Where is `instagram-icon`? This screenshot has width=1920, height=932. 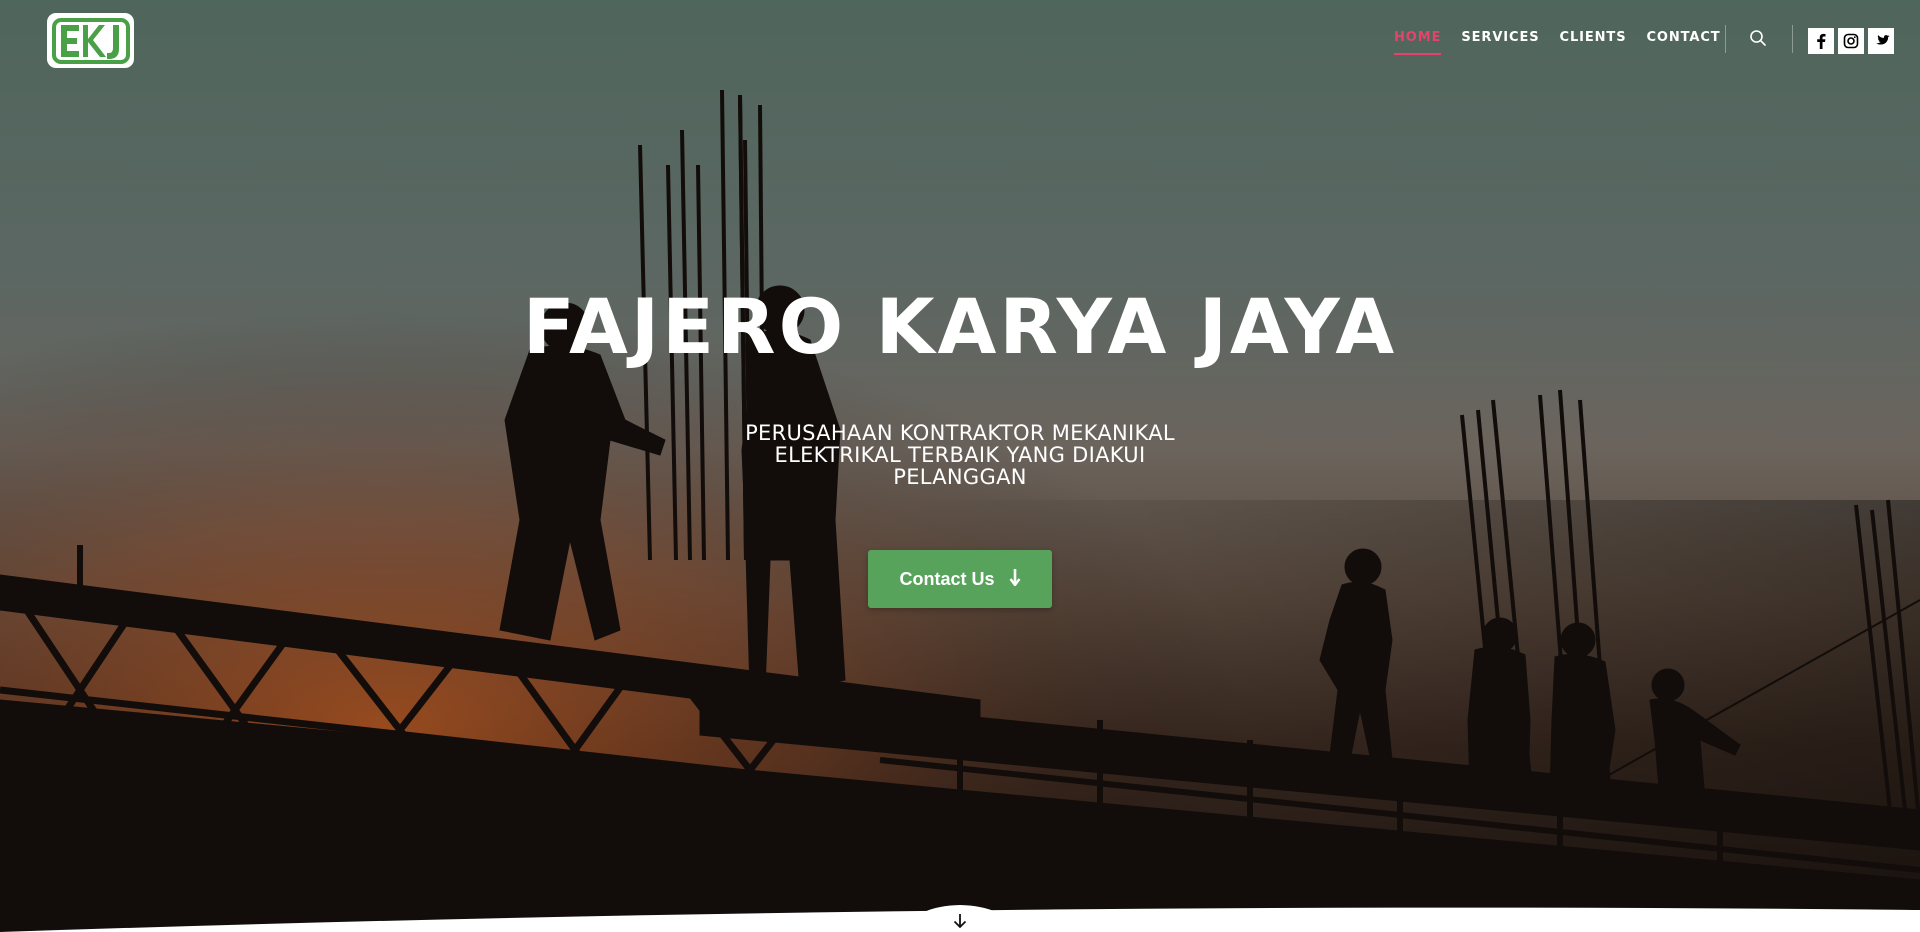 instagram-icon is located at coordinates (1851, 41).